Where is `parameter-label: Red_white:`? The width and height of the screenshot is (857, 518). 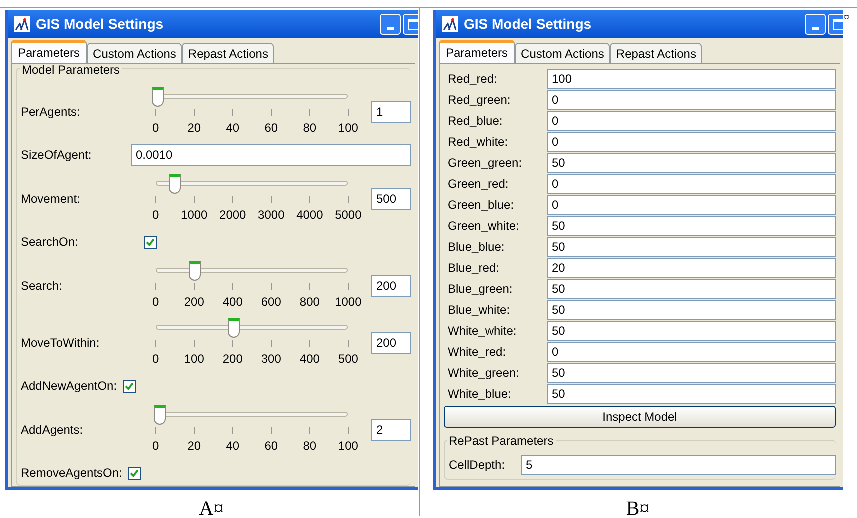
parameter-label: Red_white: is located at coordinates (478, 142).